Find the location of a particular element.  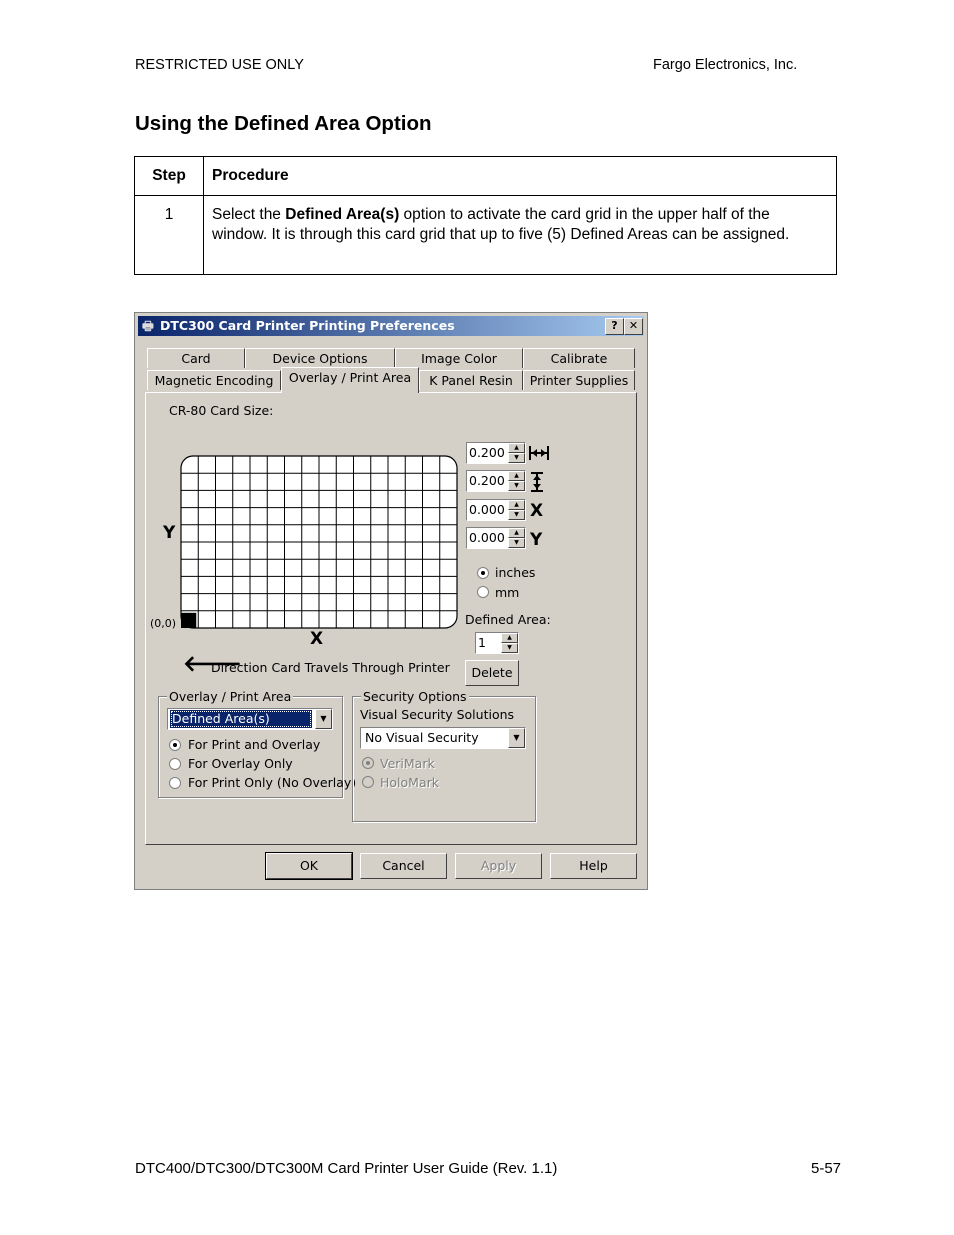

option-overlay-only: For Overlay Only is located at coordinates (240, 763).